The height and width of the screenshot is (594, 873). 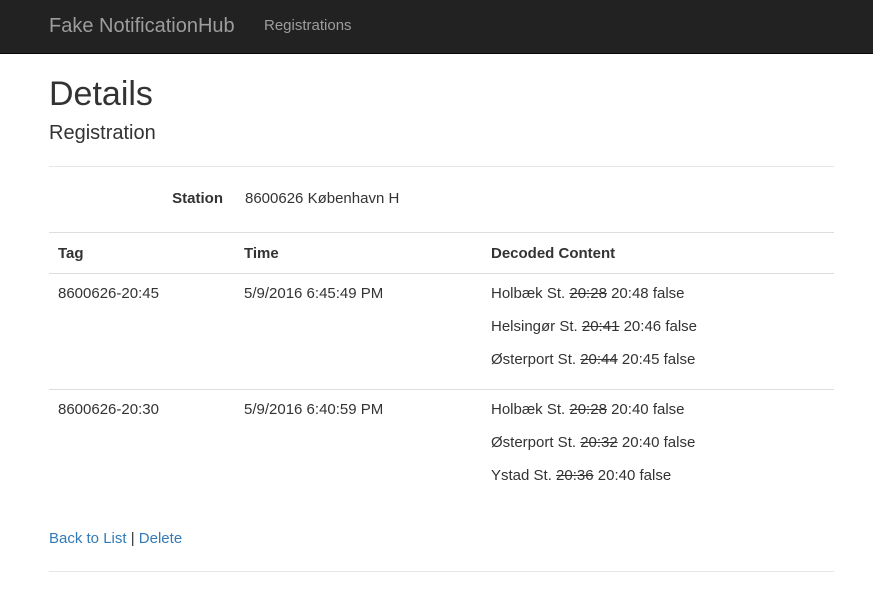 What do you see at coordinates (599, 359) in the screenshot?
I see `entry-old-time: 20:44` at bounding box center [599, 359].